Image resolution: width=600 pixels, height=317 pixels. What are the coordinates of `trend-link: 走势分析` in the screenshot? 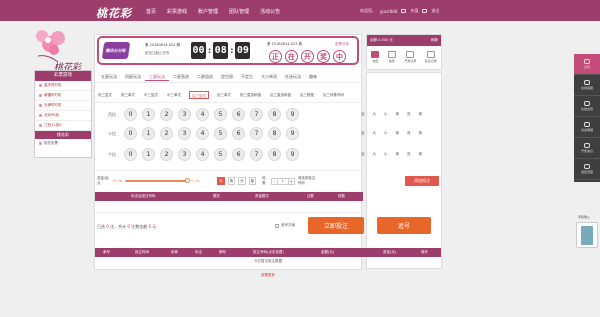 It's located at (342, 44).